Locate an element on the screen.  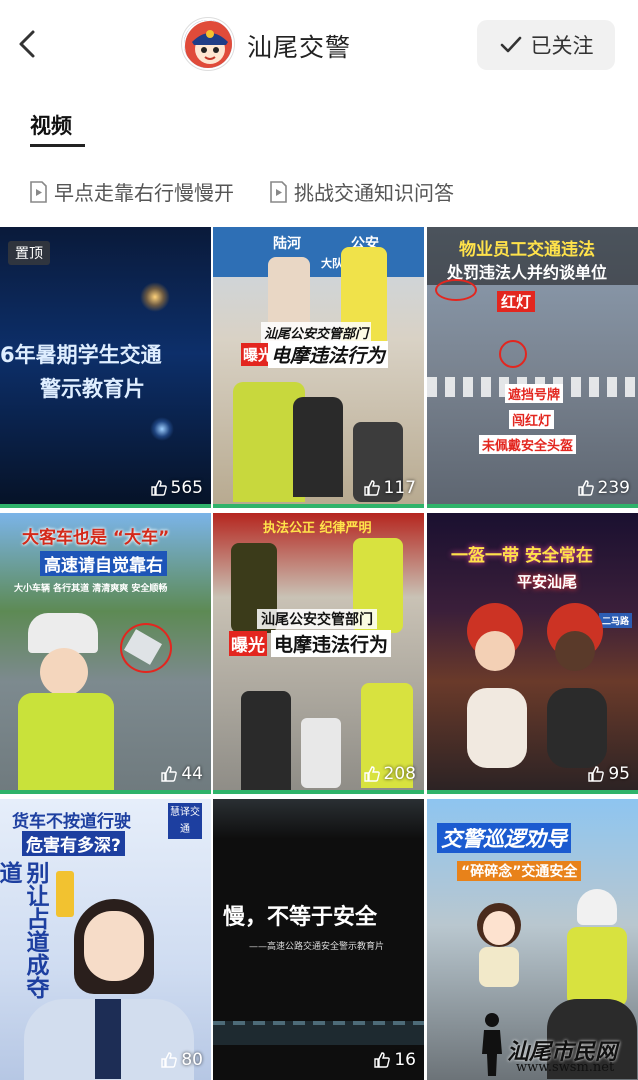
collection-item: 早点走靠右行慢慢开 is located at coordinates (131, 191).